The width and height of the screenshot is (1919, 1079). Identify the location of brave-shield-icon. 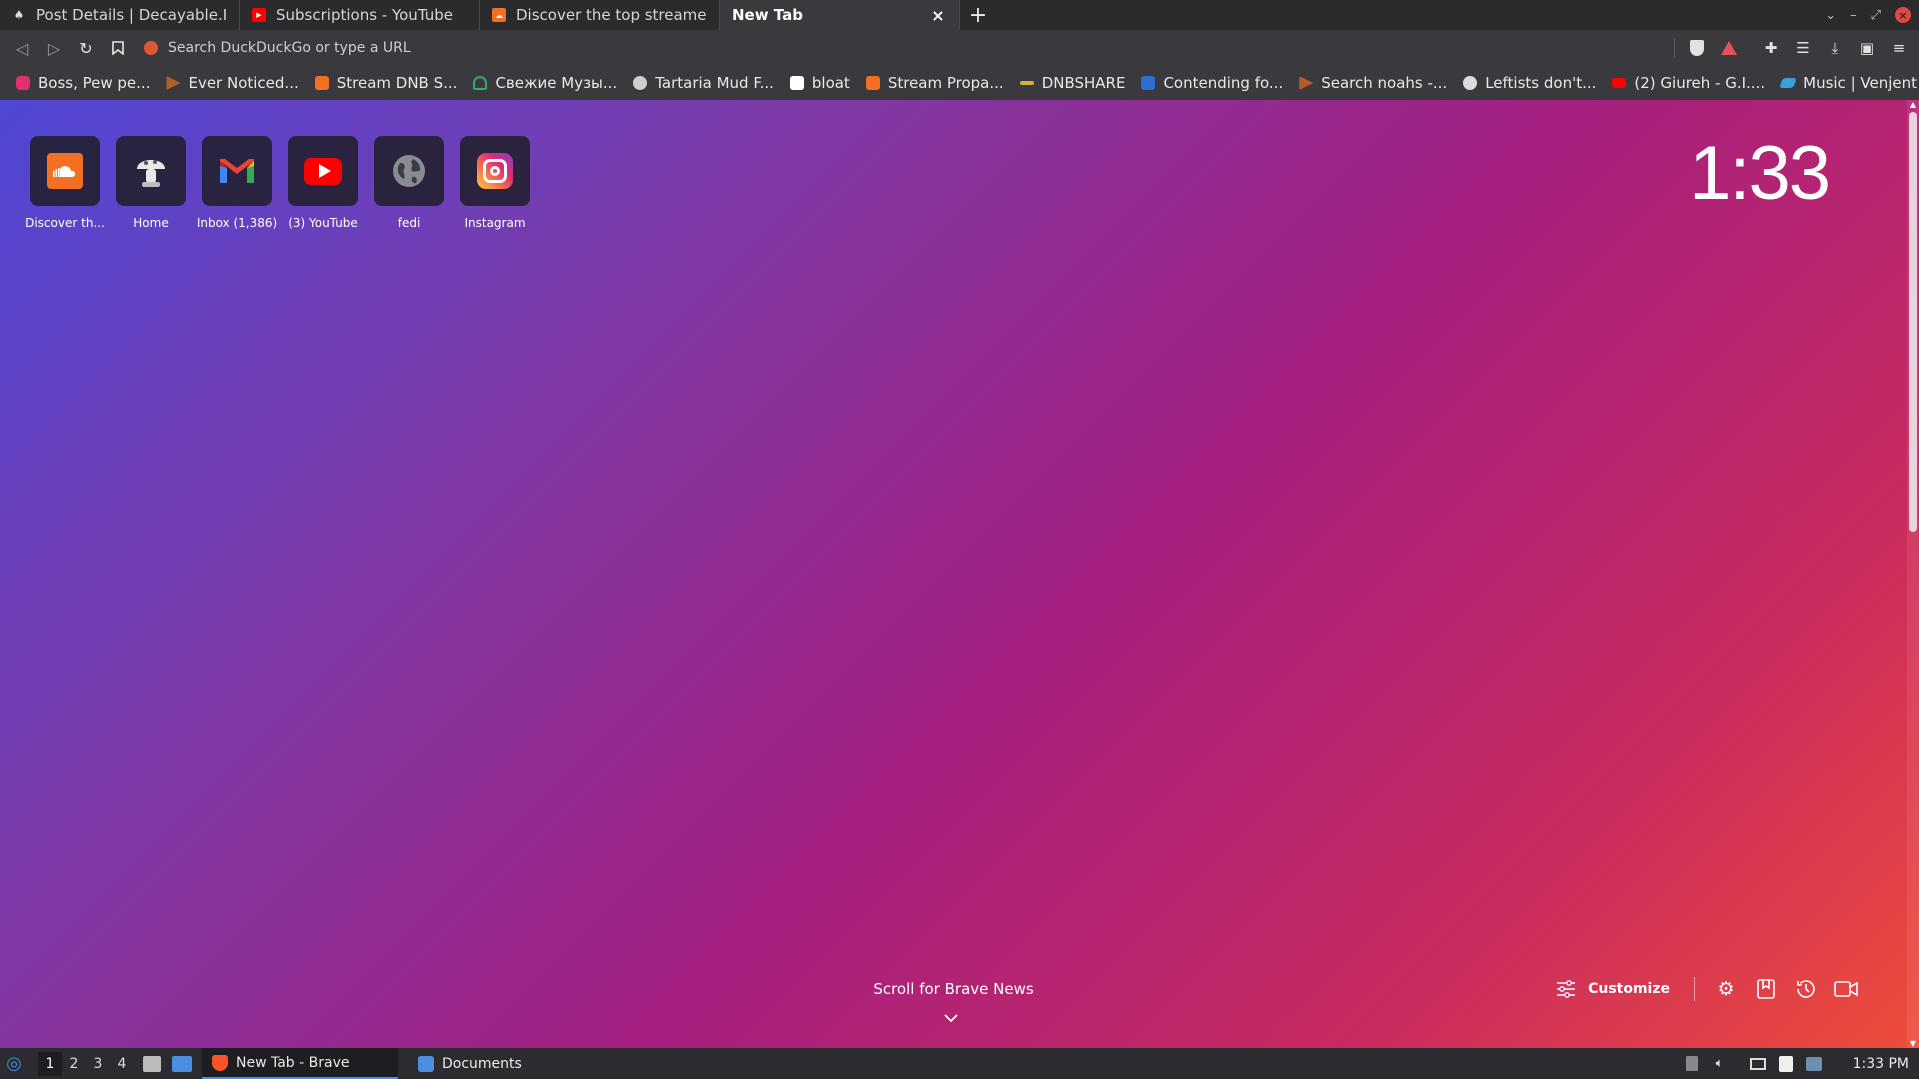
(1697, 48).